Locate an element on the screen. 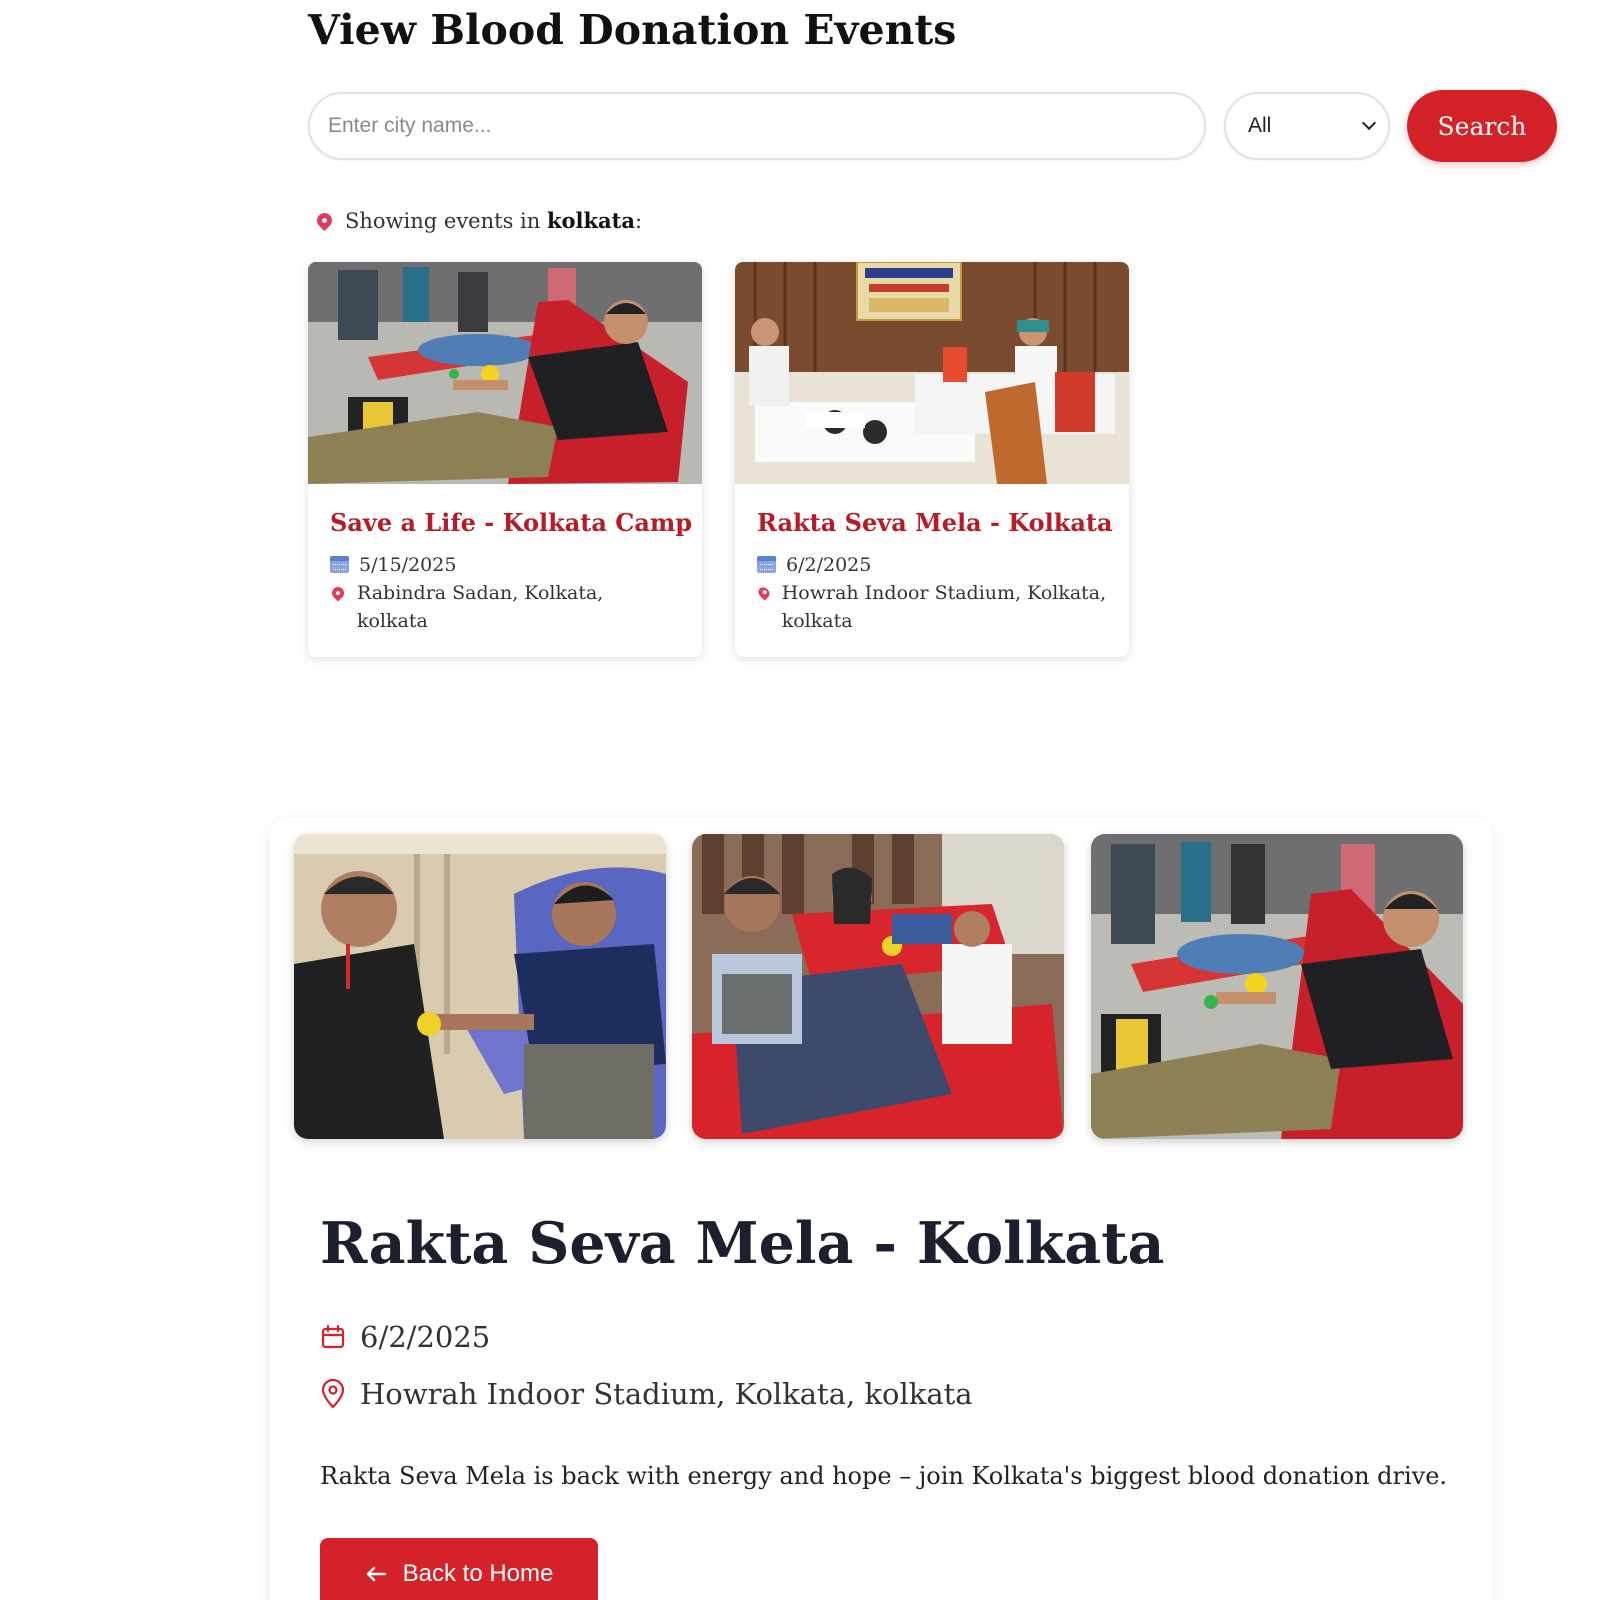 The height and width of the screenshot is (1600, 1600). event-card-location: Rabindra Sadan, Kolkata, kolkata is located at coordinates (504, 607).